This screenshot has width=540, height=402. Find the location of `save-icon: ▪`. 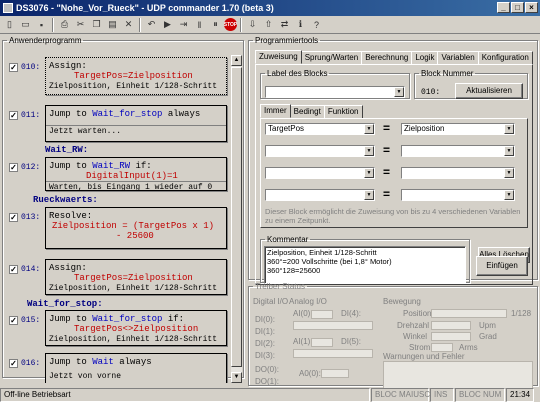

save-icon: ▪ is located at coordinates (41, 25).